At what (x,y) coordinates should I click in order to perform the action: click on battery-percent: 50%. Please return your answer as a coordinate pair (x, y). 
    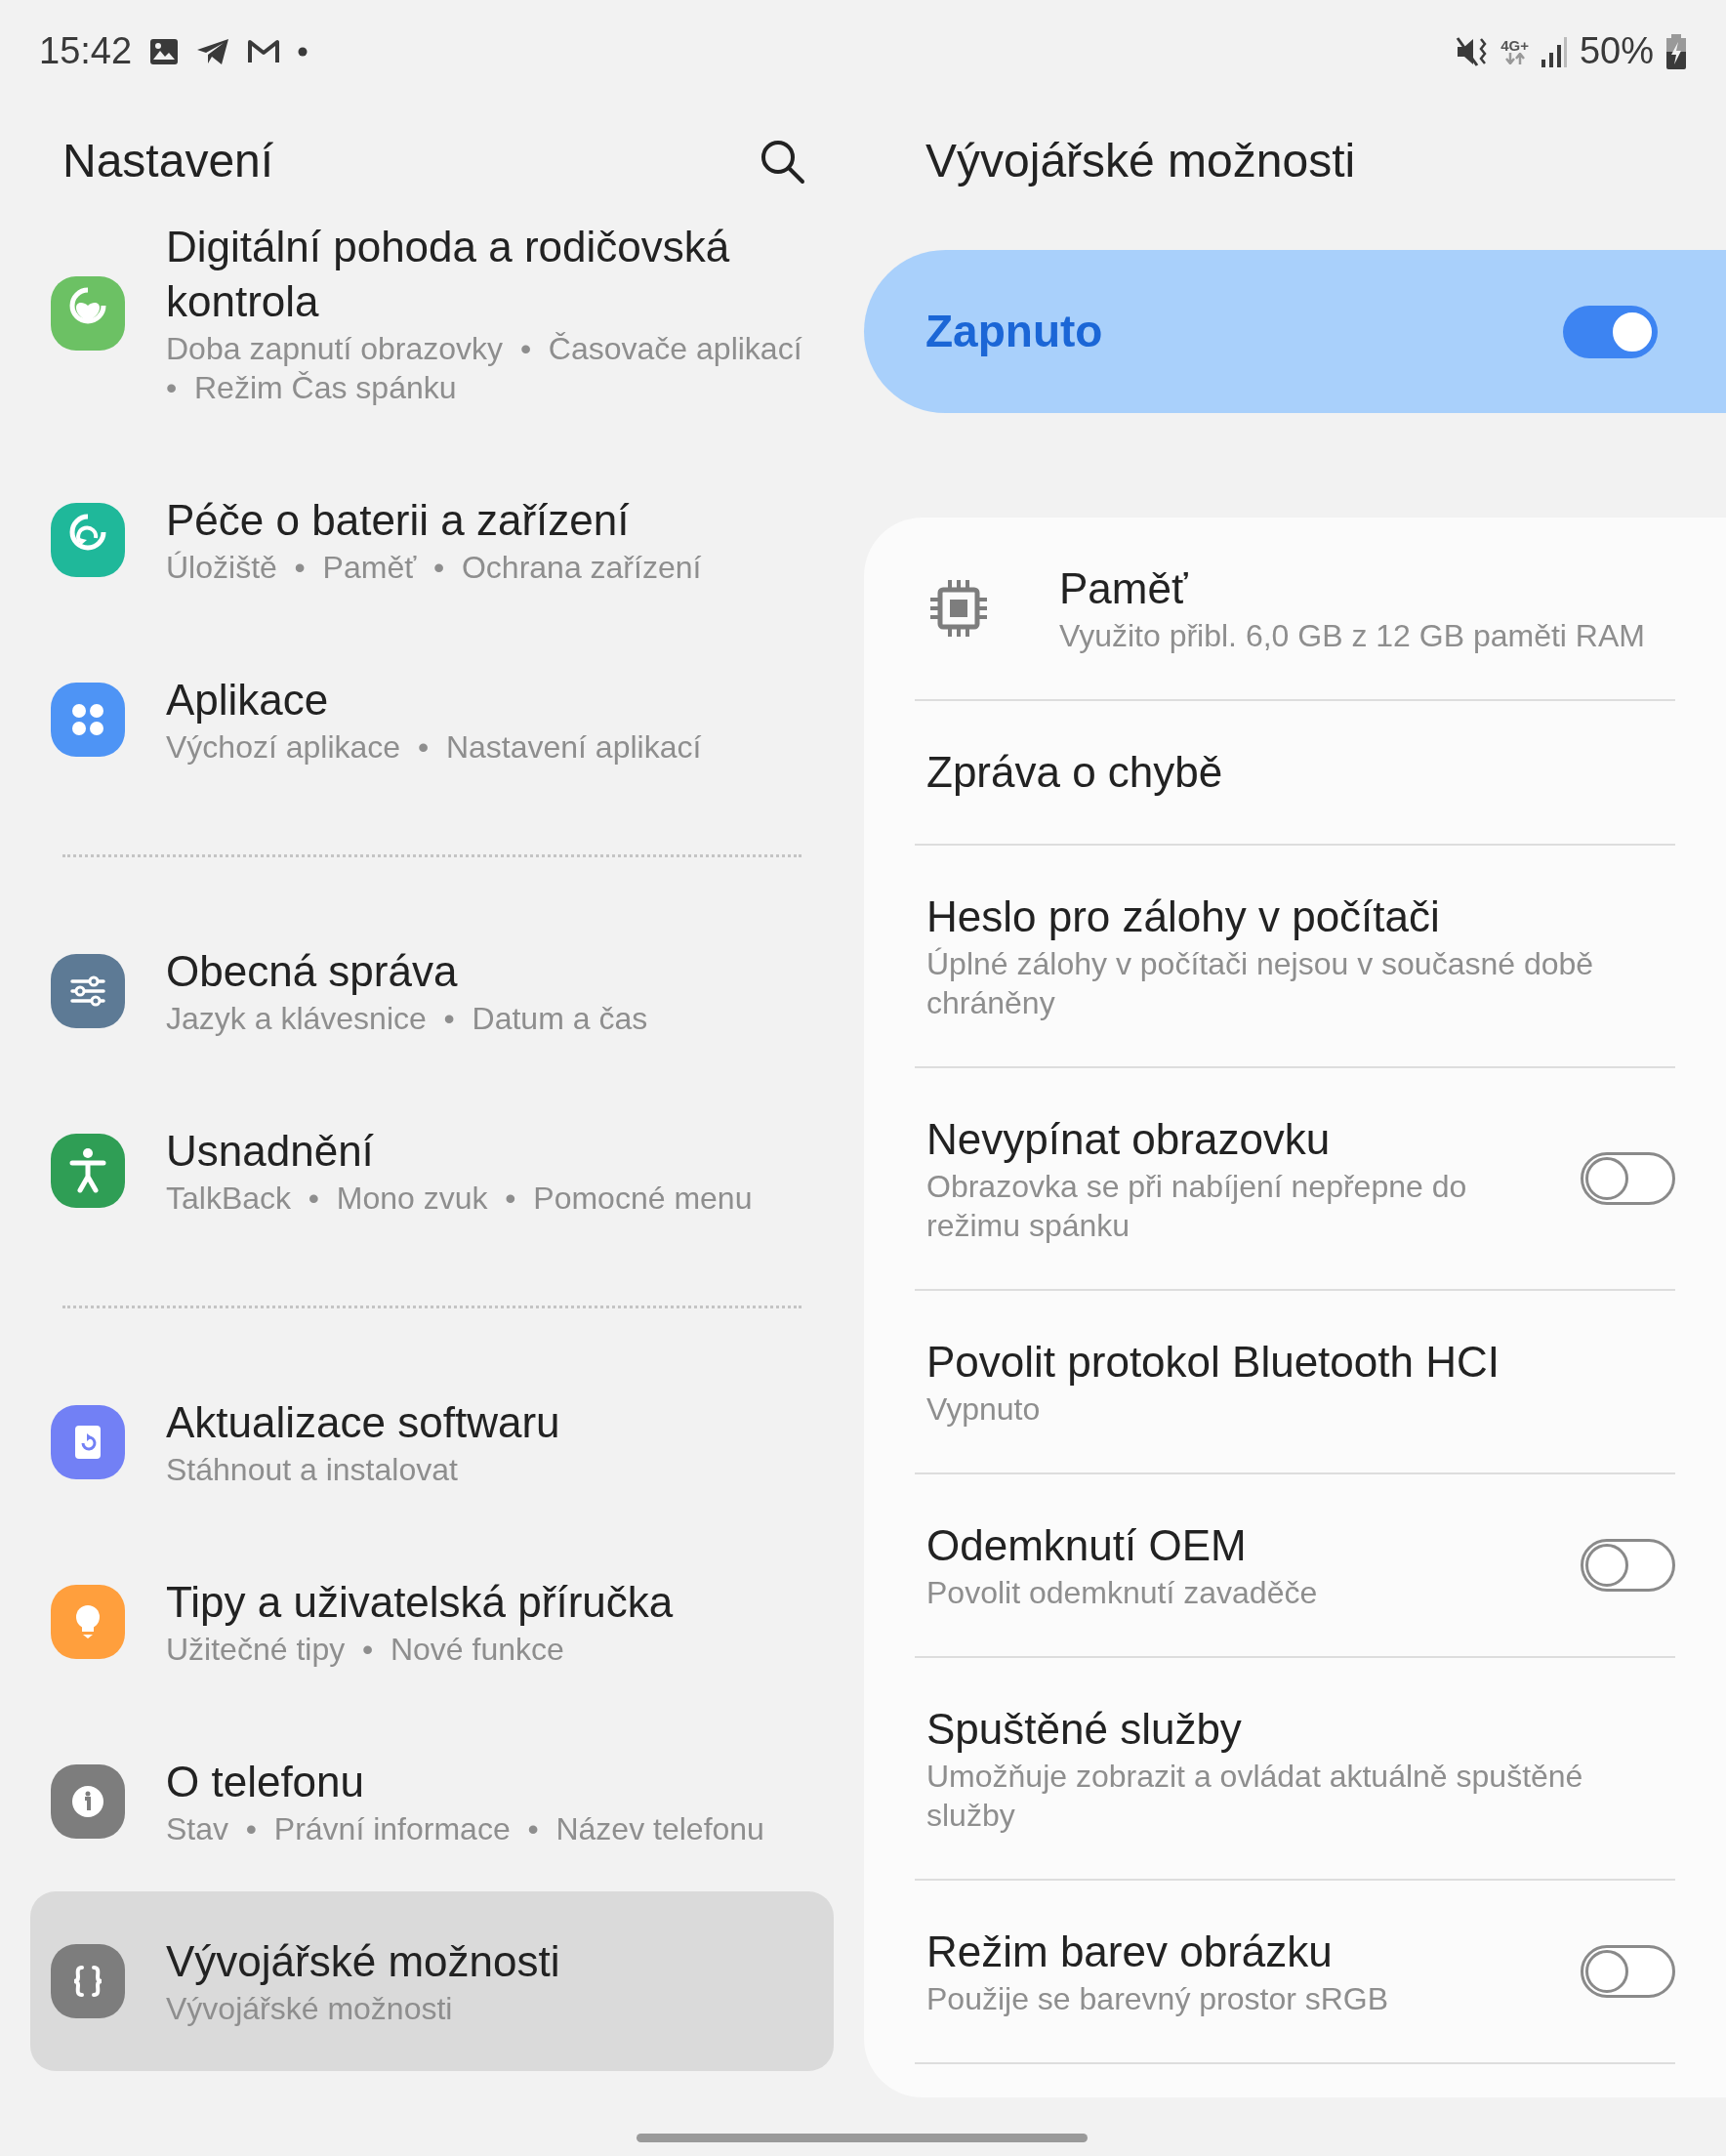
    Looking at the image, I should click on (1616, 51).